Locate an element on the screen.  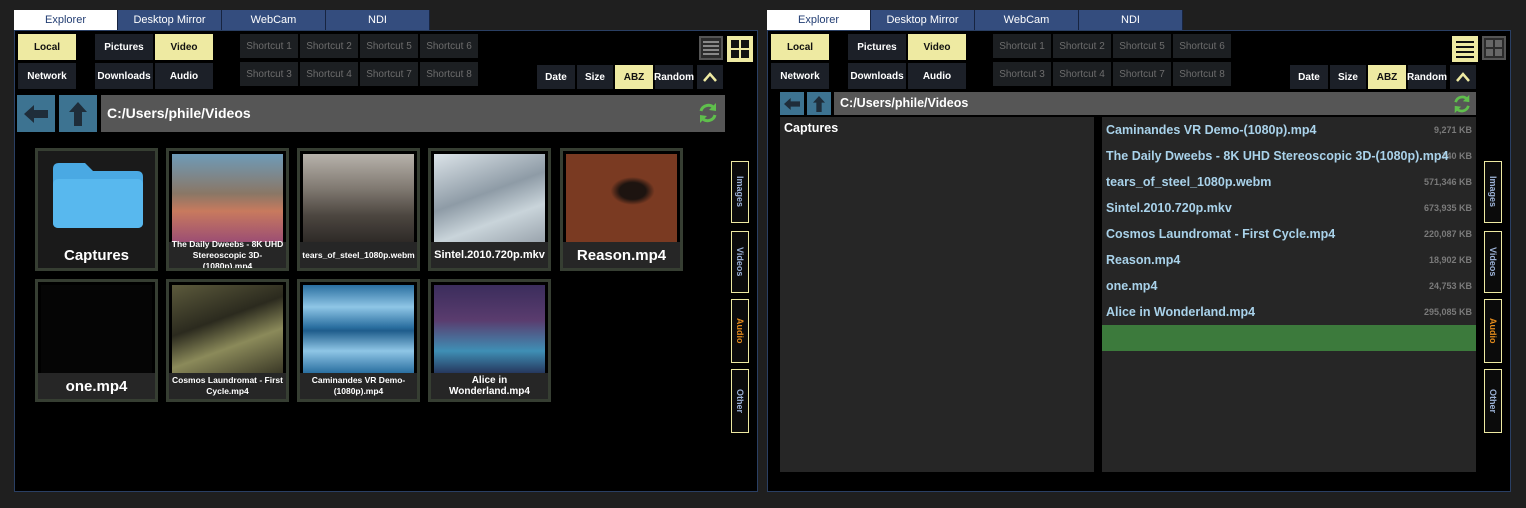
tile-caption: Reason.mp4 is located at coordinates (621, 255).